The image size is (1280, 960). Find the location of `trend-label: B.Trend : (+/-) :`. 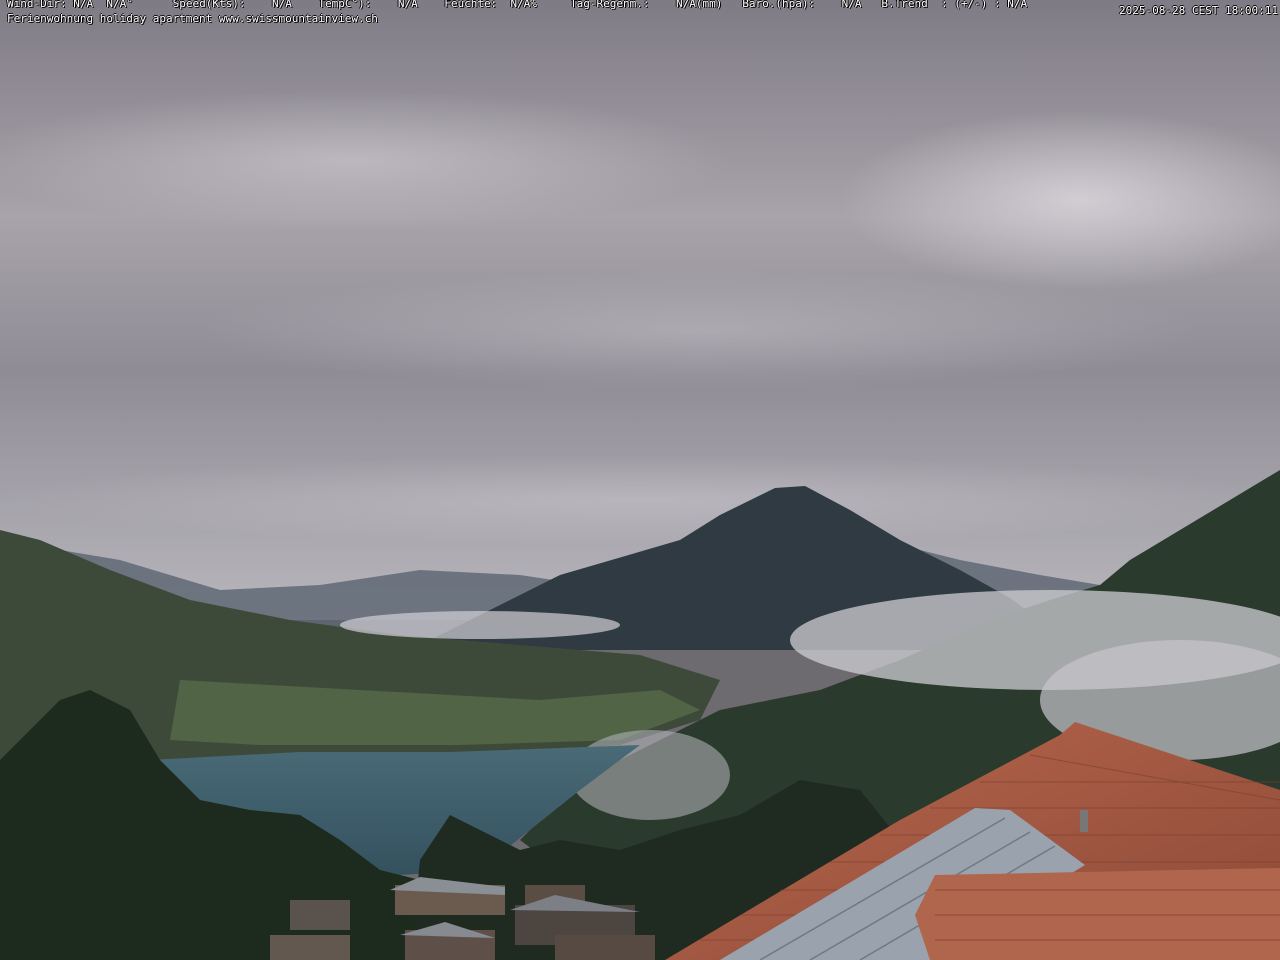

trend-label: B.Trend : (+/-) : is located at coordinates (941, 5).